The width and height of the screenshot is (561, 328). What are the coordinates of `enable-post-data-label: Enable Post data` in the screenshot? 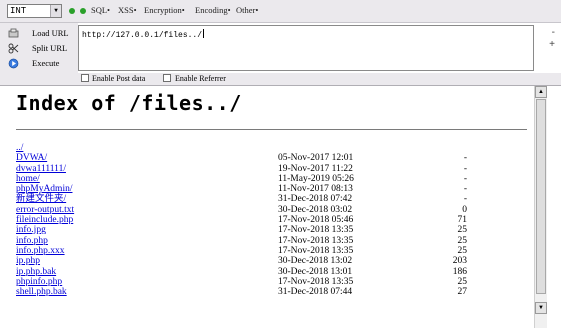 It's located at (119, 78).